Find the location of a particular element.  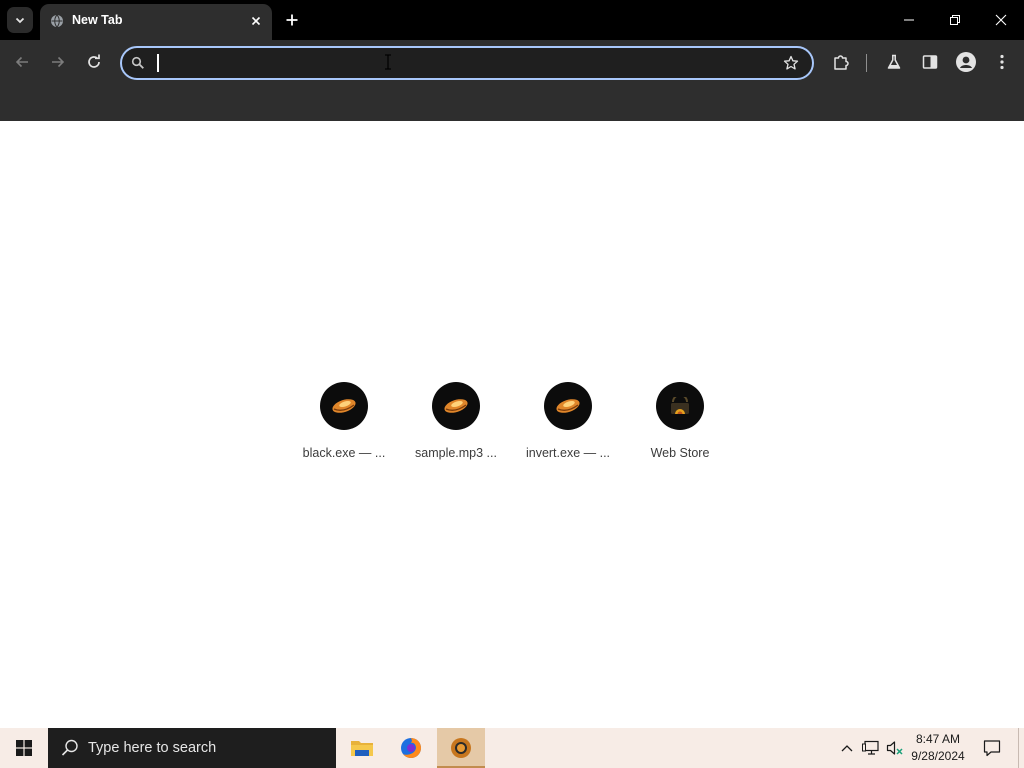

taskbar-file-explorer is located at coordinates (362, 748).